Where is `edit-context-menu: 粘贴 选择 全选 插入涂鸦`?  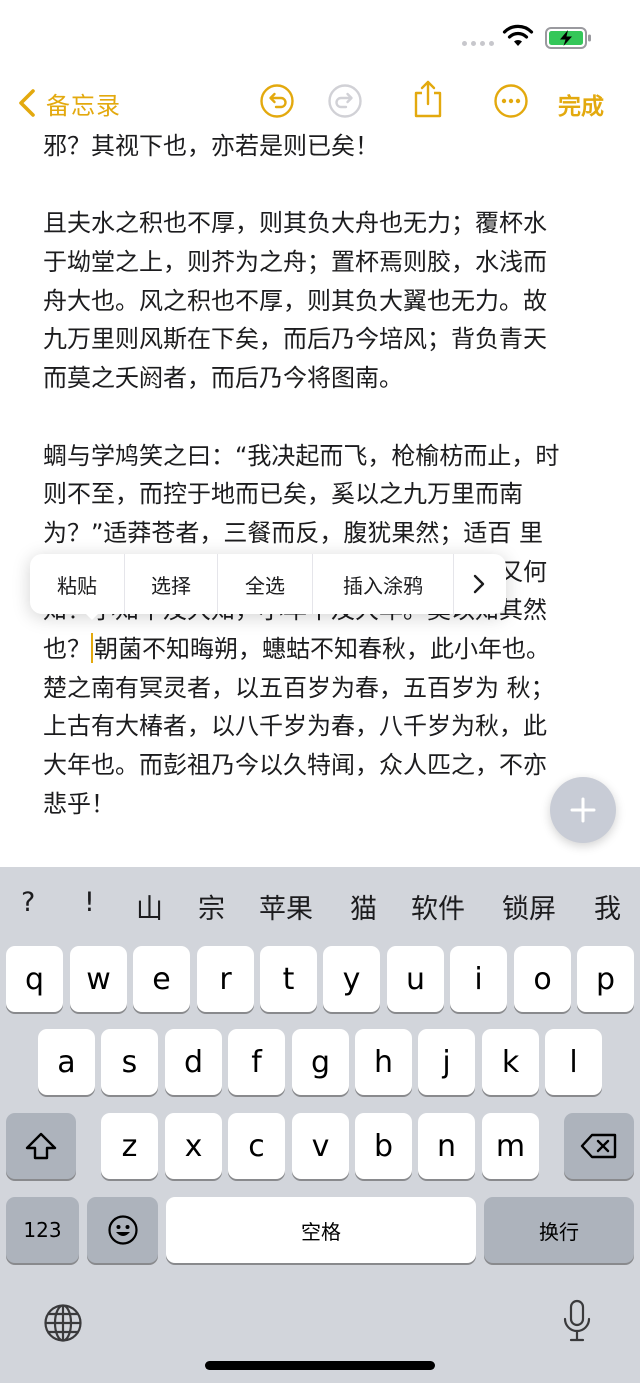 edit-context-menu: 粘贴 选择 全选 插入涂鸦 is located at coordinates (268, 584).